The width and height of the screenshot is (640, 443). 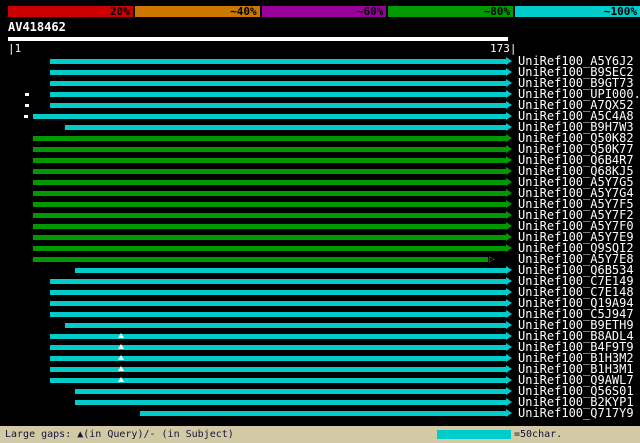 What do you see at coordinates (451, 11) in the screenshot?
I see `identity-key-segment: ~80%` at bounding box center [451, 11].